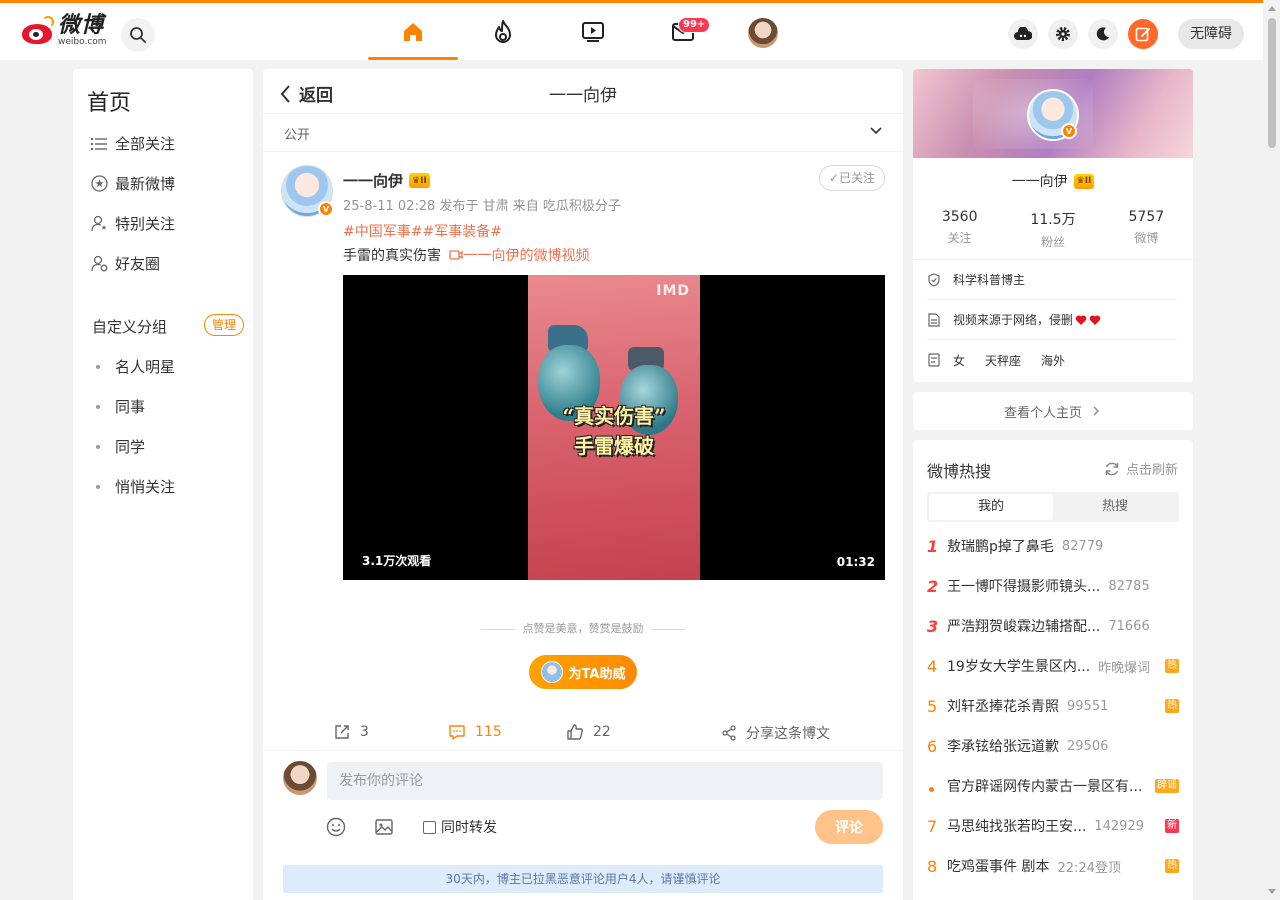  I want to click on hot-item: 3 严浩翔贺峻霖边辅搭配... 71666, so click(1053, 626).